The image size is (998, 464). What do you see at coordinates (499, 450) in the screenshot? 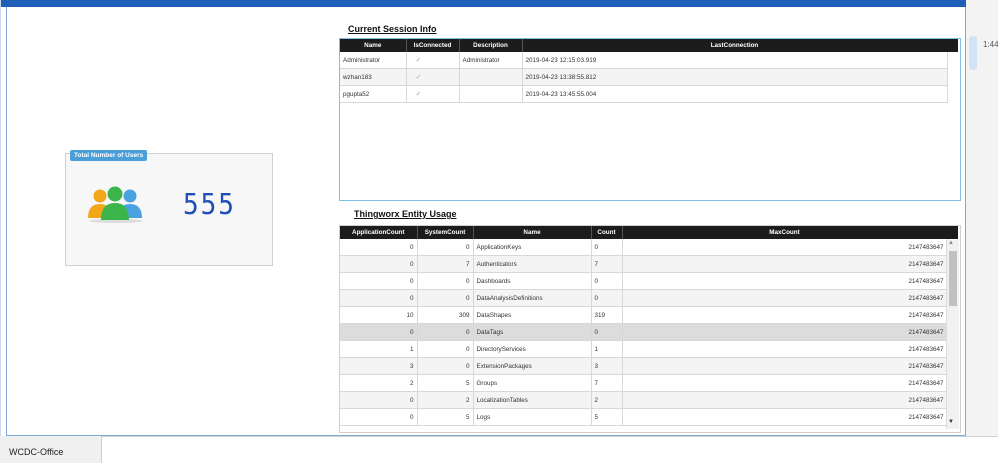
I see `taskbar` at bounding box center [499, 450].